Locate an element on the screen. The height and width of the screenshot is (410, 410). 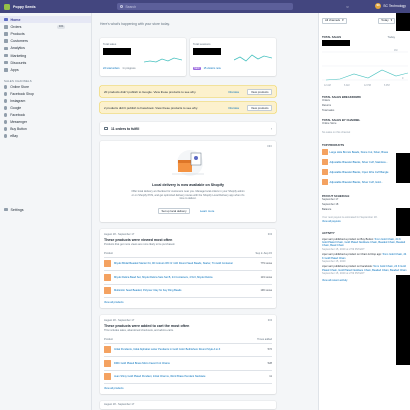
facebook-icon is located at coordinates (6, 94).